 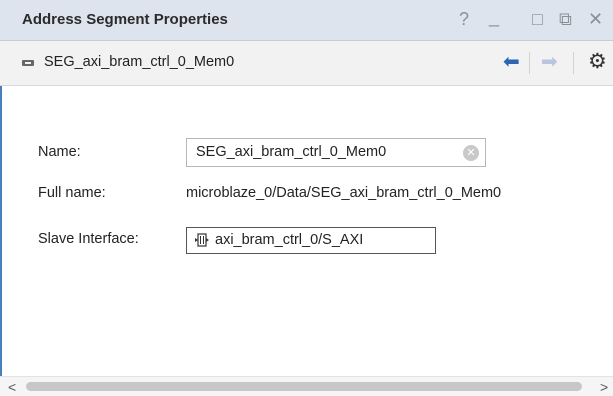 What do you see at coordinates (125, 19) in the screenshot?
I see `panel-title: Address Segment Properties` at bounding box center [125, 19].